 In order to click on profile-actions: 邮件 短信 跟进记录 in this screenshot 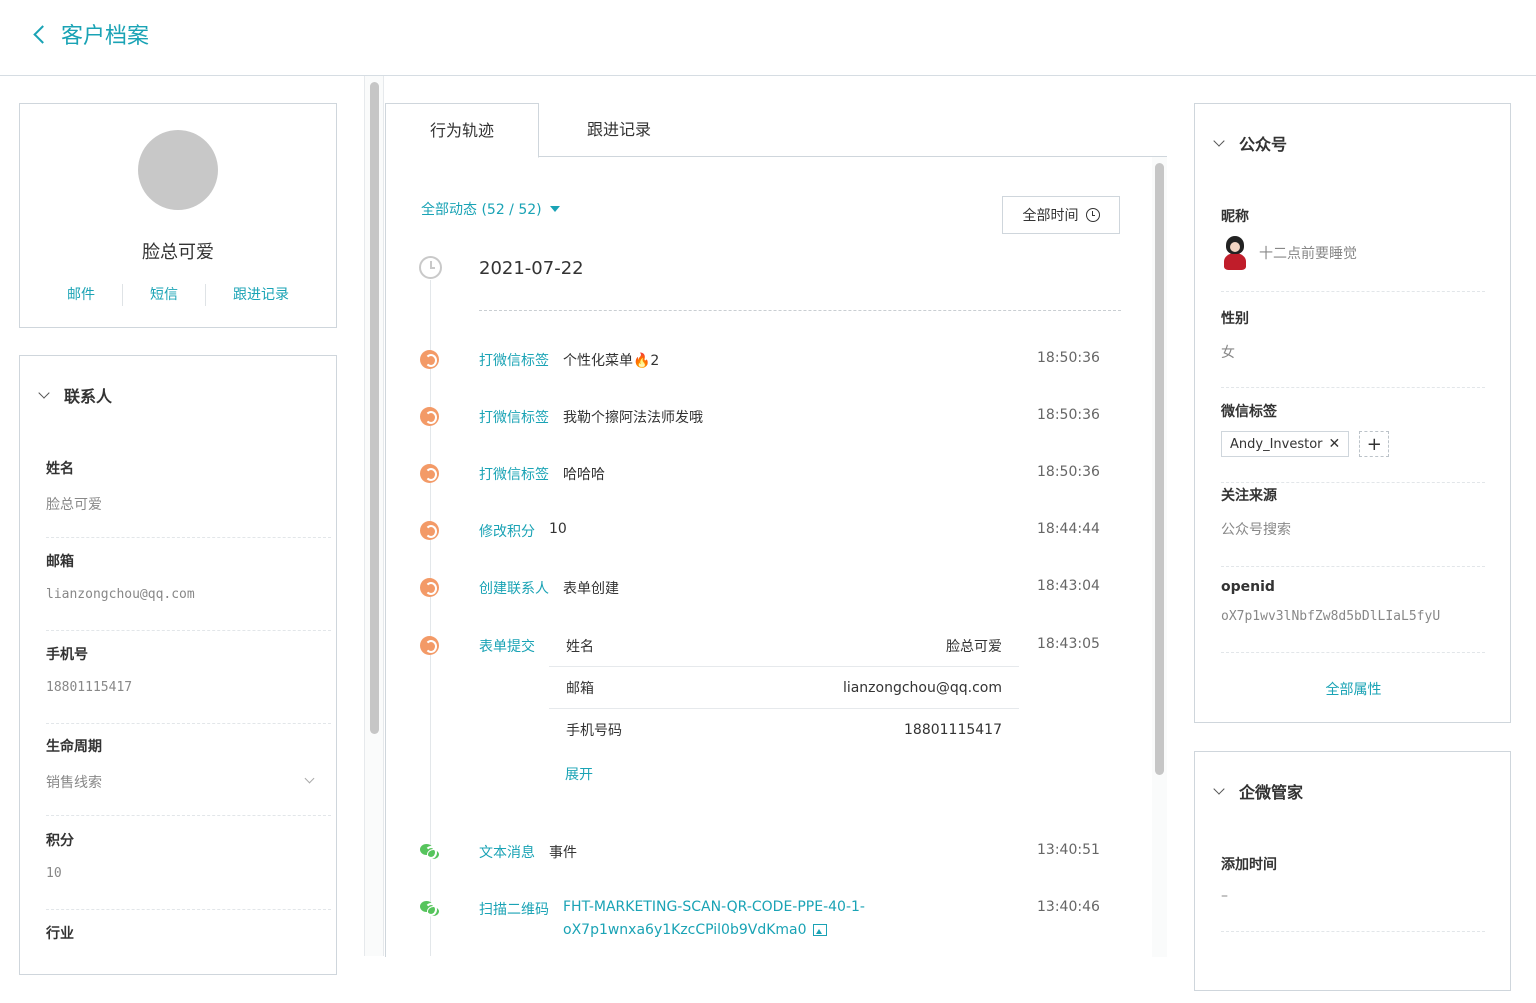, I will do `click(178, 295)`.